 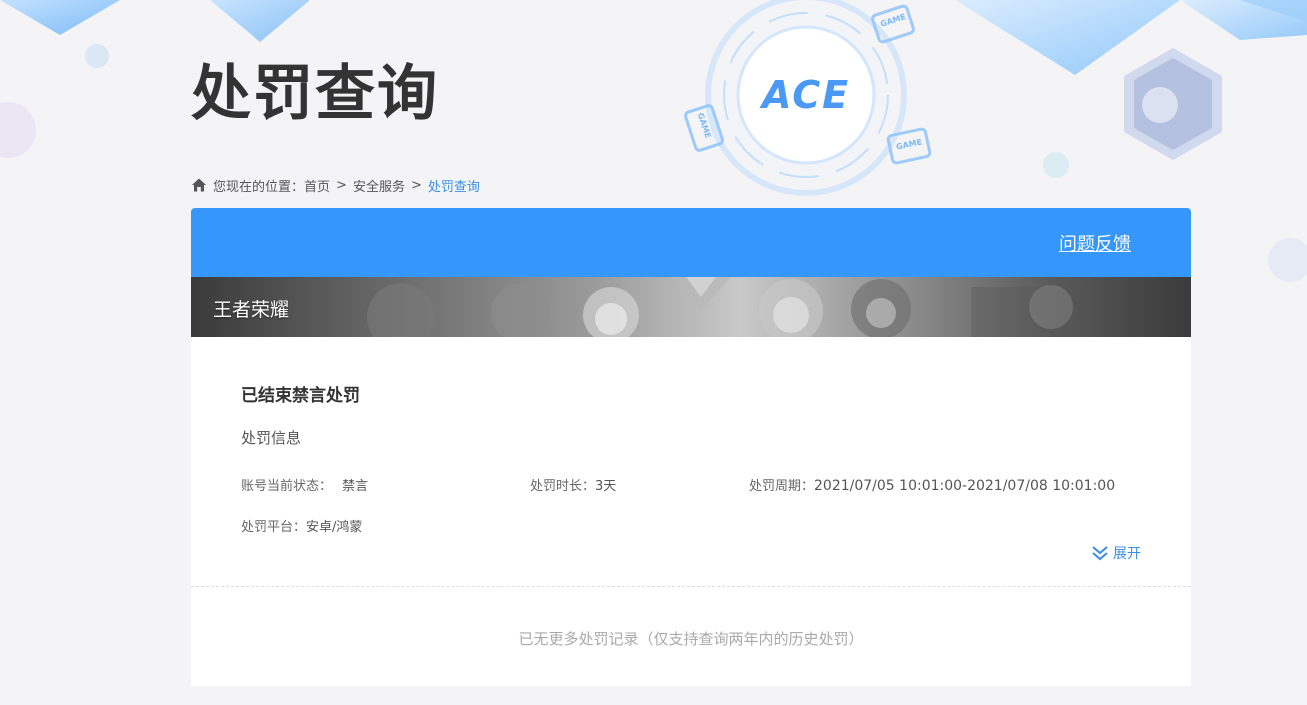 What do you see at coordinates (1095, 243) in the screenshot?
I see `feedback-link: 问题反馈` at bounding box center [1095, 243].